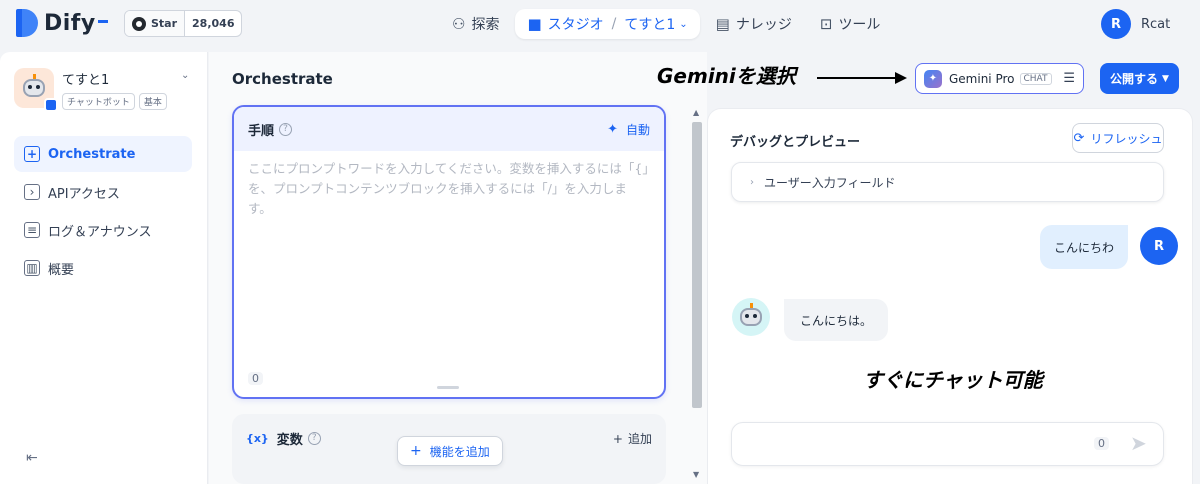 Image resolution: width=1200 pixels, height=484 pixels. I want to click on settings-sliders-icon: ☰, so click(1069, 78).